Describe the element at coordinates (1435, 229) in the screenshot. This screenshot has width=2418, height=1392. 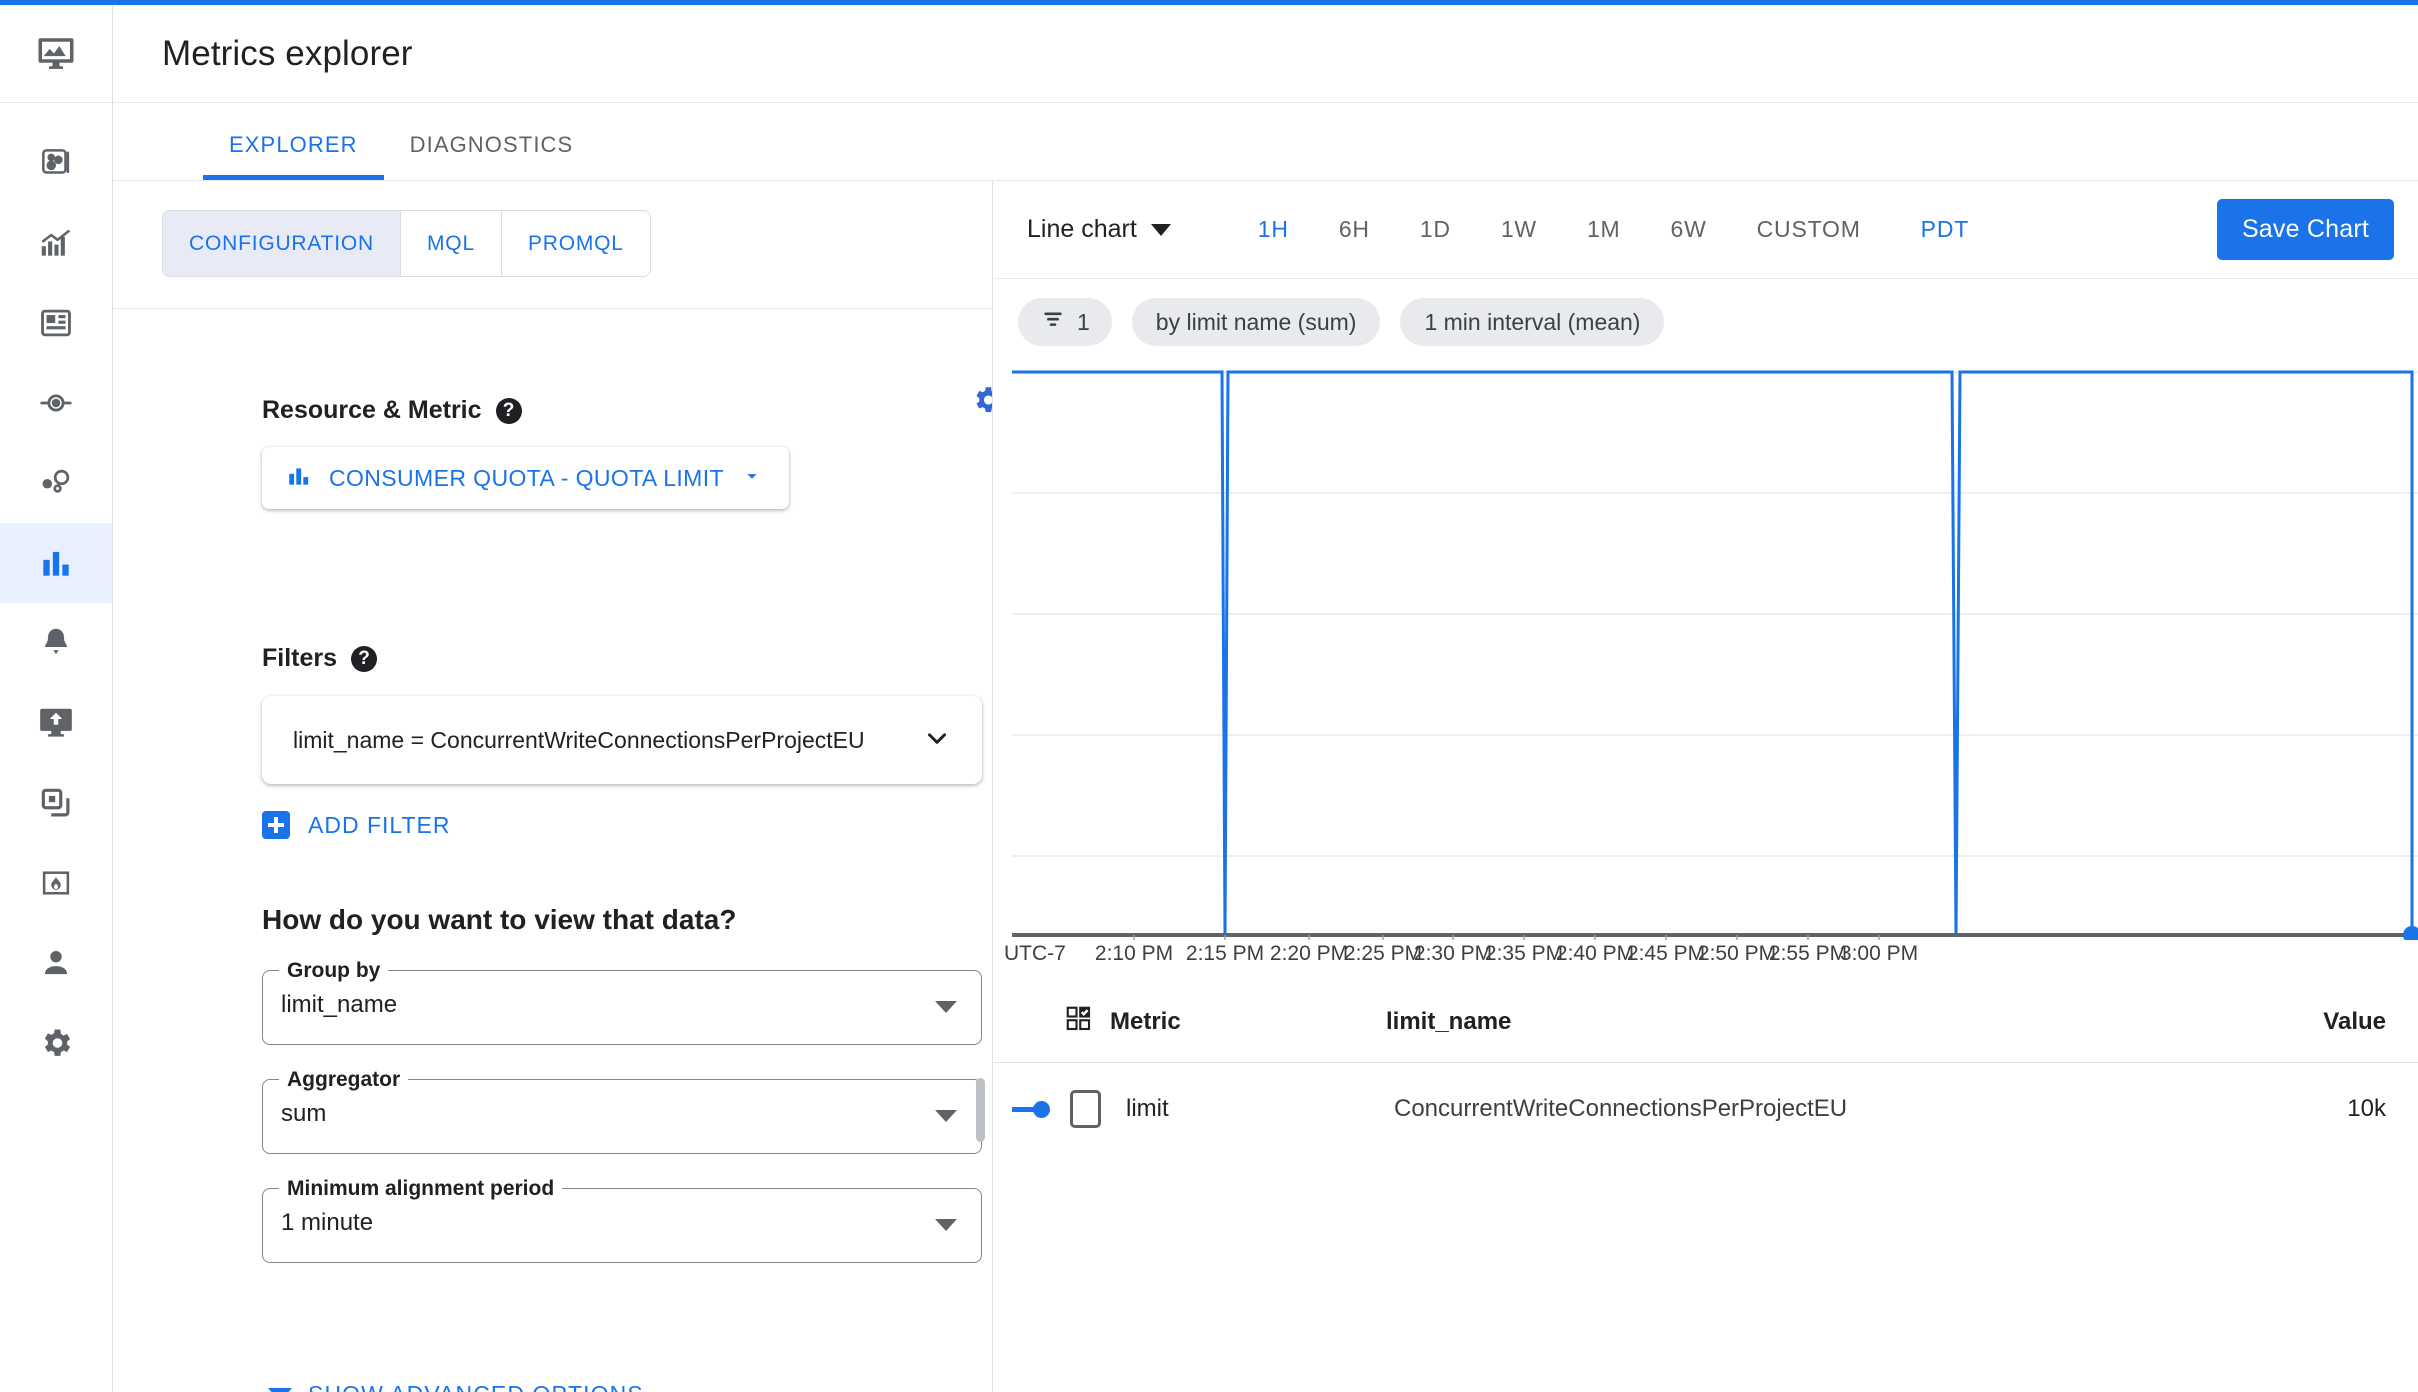
I see `range-1d: 1D` at that location.